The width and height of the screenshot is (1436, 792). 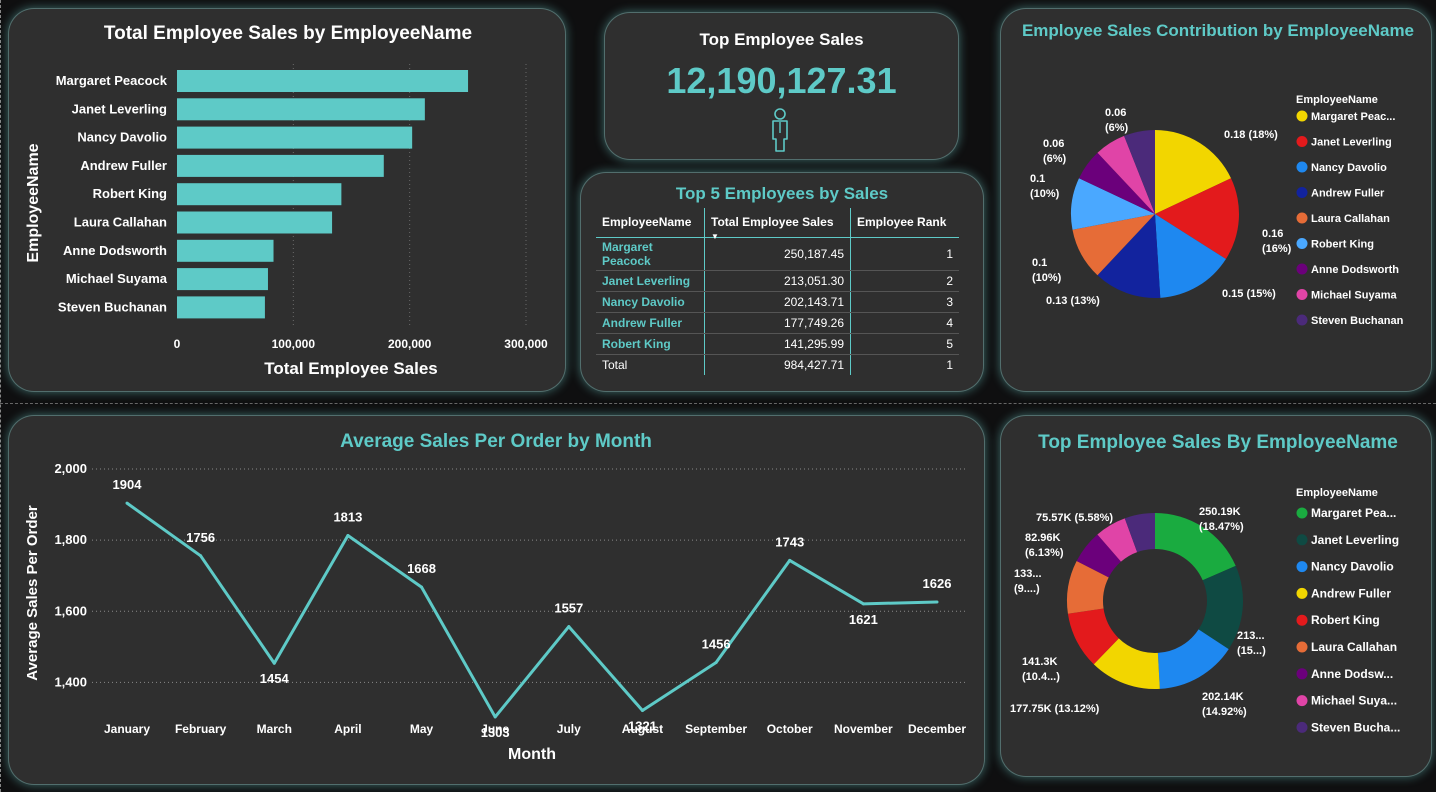 I want to click on cell-employee: Robert King, so click(x=650, y=344).